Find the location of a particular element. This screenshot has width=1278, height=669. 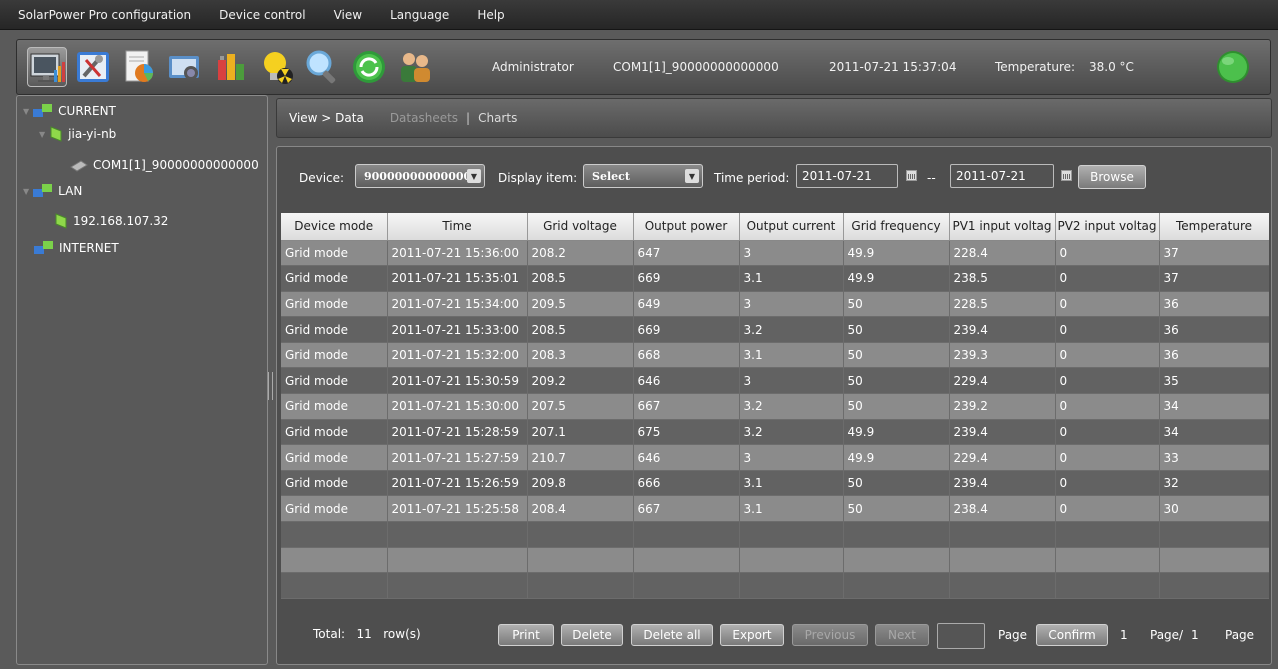

date-to-input: 2011-07-21 is located at coordinates (1002, 176).